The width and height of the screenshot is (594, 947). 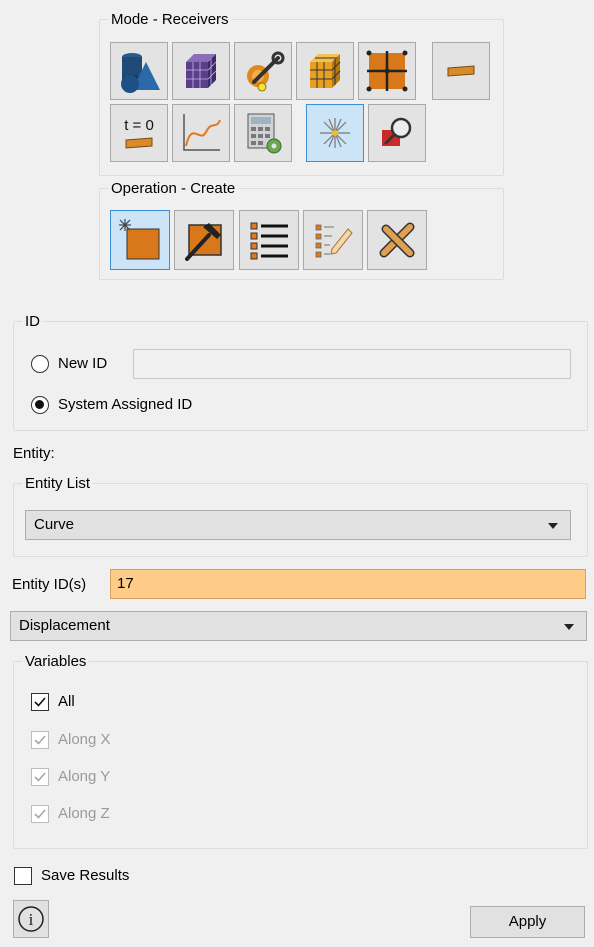 I want to click on mode-magnifier-button, so click(x=397, y=133).